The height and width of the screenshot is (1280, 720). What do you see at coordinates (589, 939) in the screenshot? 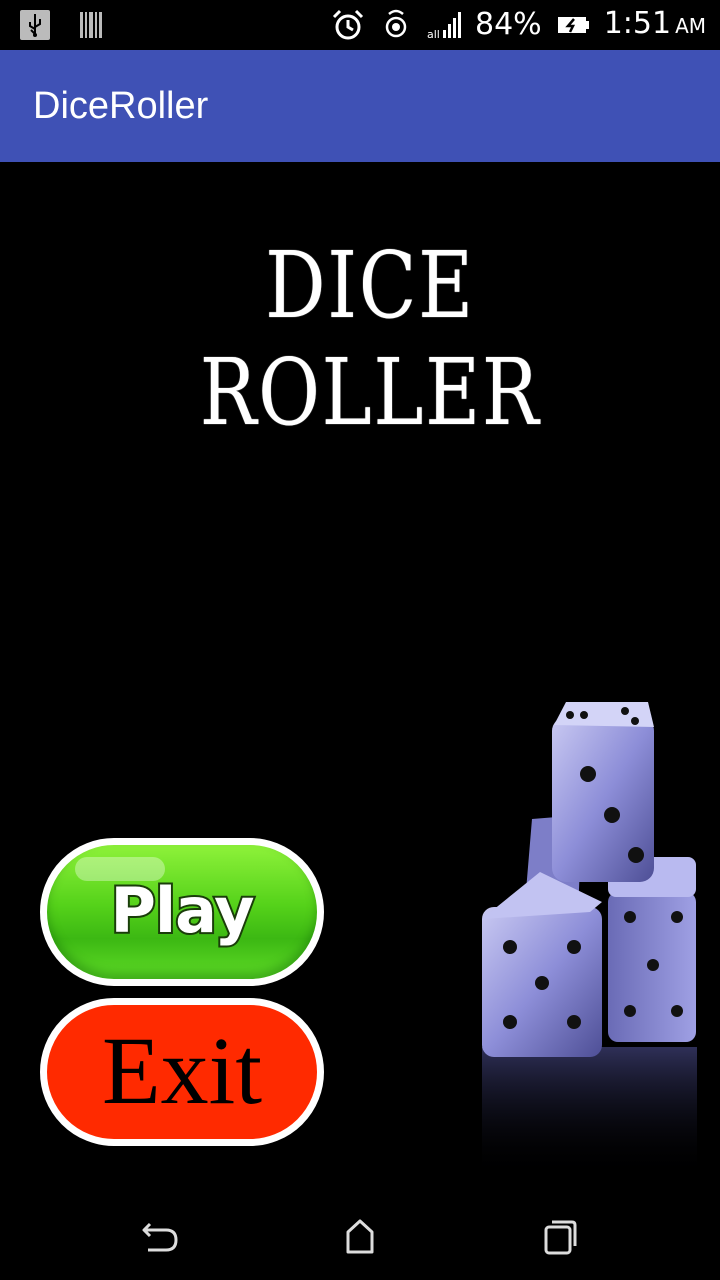
I see `dice-stack-icon` at bounding box center [589, 939].